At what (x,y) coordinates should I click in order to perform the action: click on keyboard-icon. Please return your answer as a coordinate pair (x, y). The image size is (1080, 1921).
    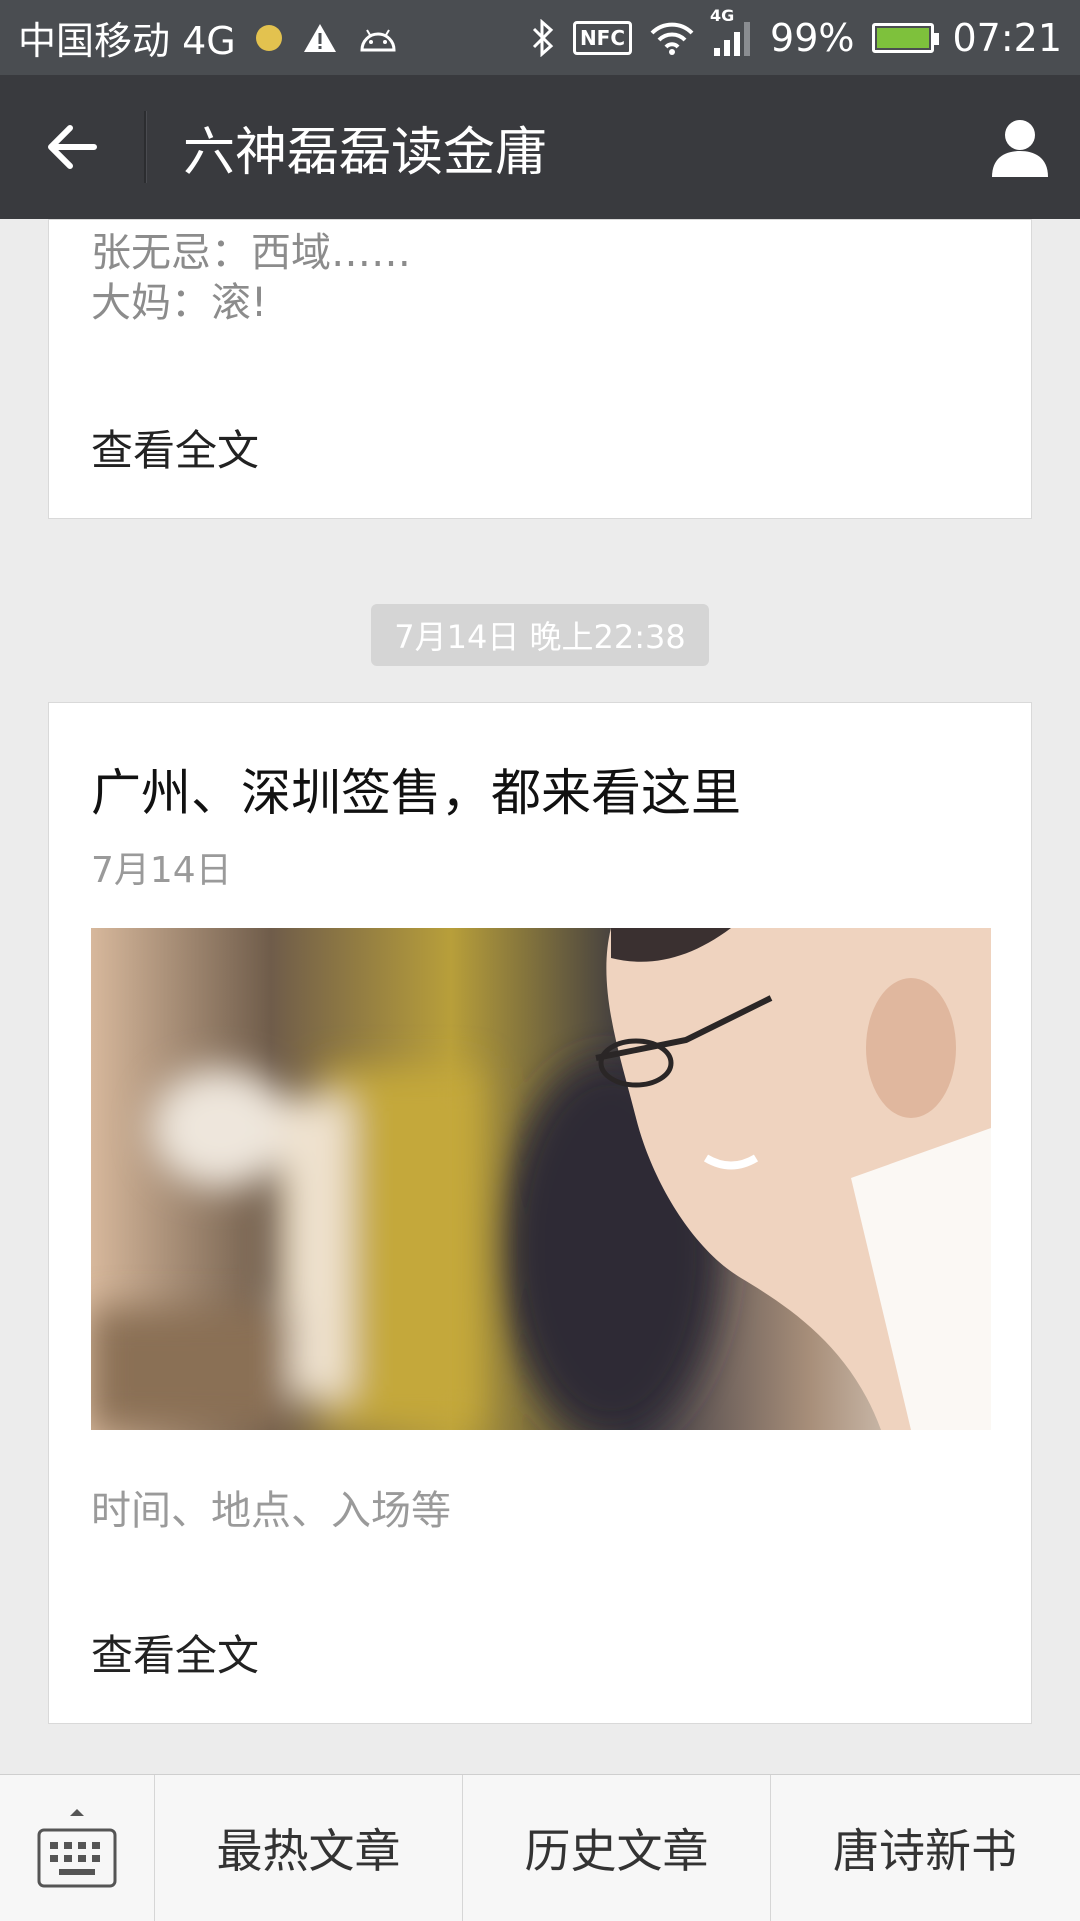
    Looking at the image, I should click on (77, 1848).